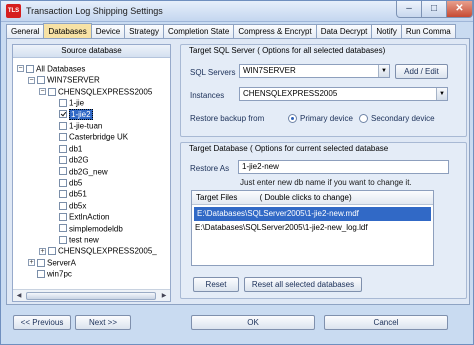  Describe the element at coordinates (59, 274) in the screenshot. I see `tree-node-label: win7pc` at that location.